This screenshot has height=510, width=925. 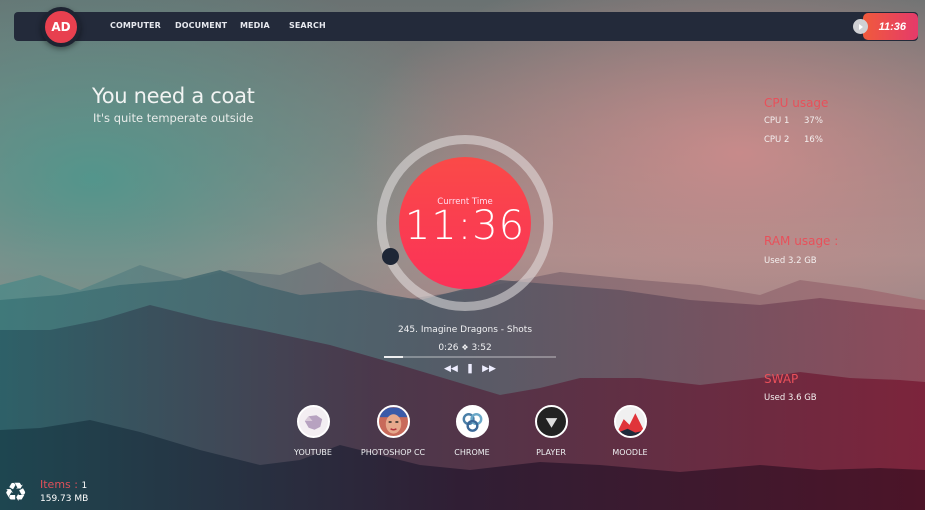 I want to click on app-youtube: YOUTUBE, so click(x=313, y=431).